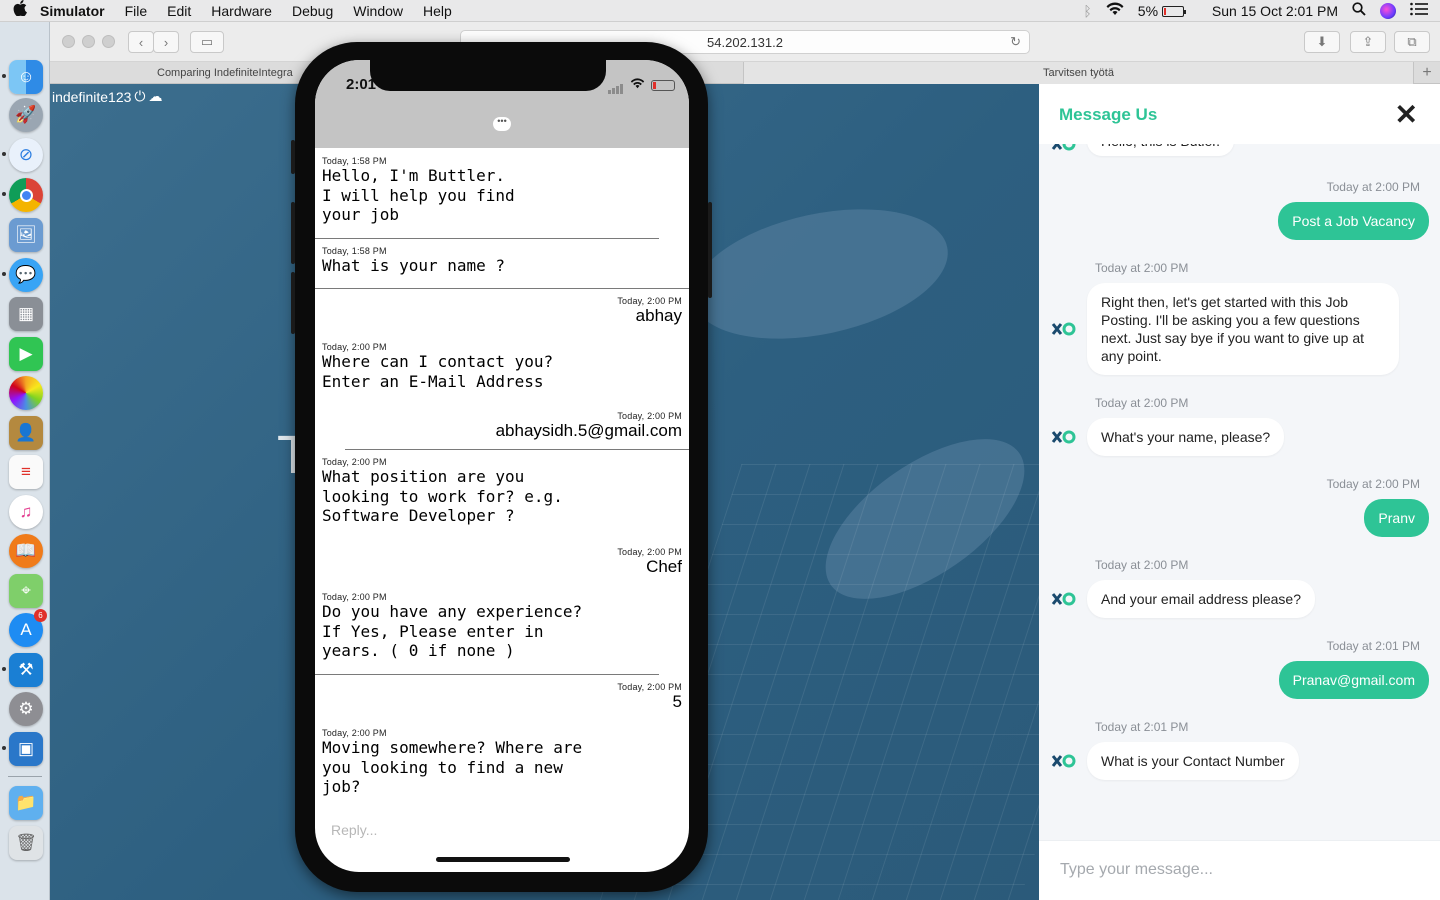  Describe the element at coordinates (312, 11) in the screenshot. I see `menu-debug: Debug` at that location.